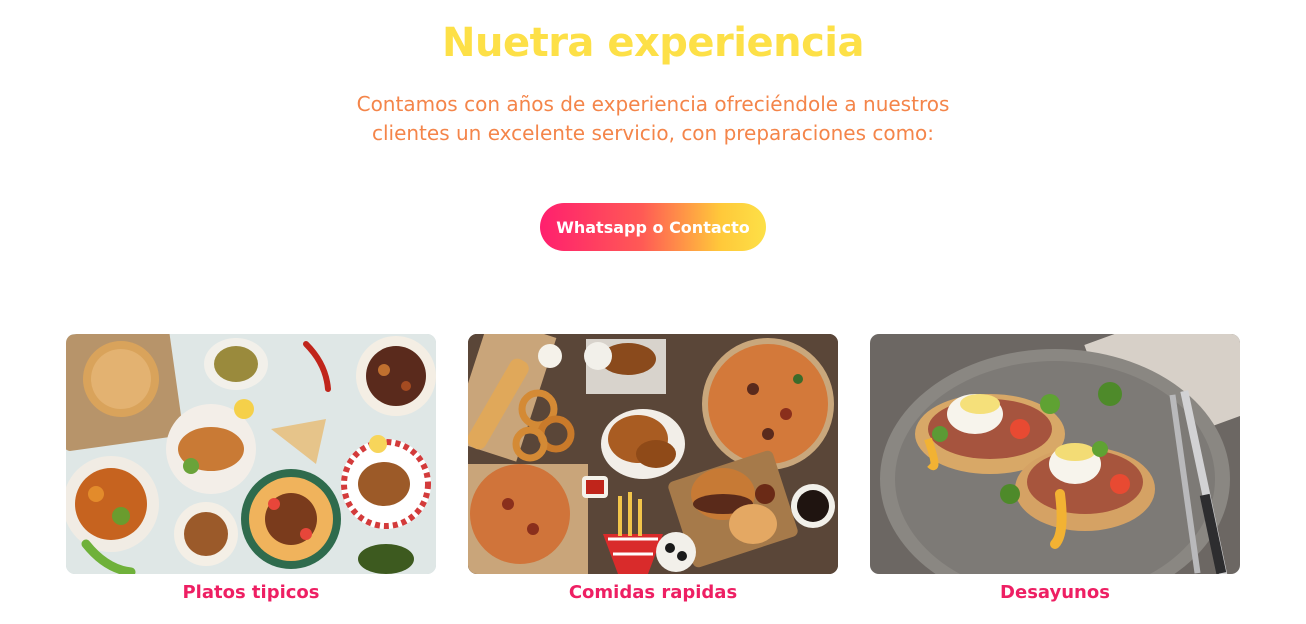 This screenshot has width=1306, height=624. Describe the element at coordinates (1055, 454) in the screenshot. I see `breakfast-image` at that location.